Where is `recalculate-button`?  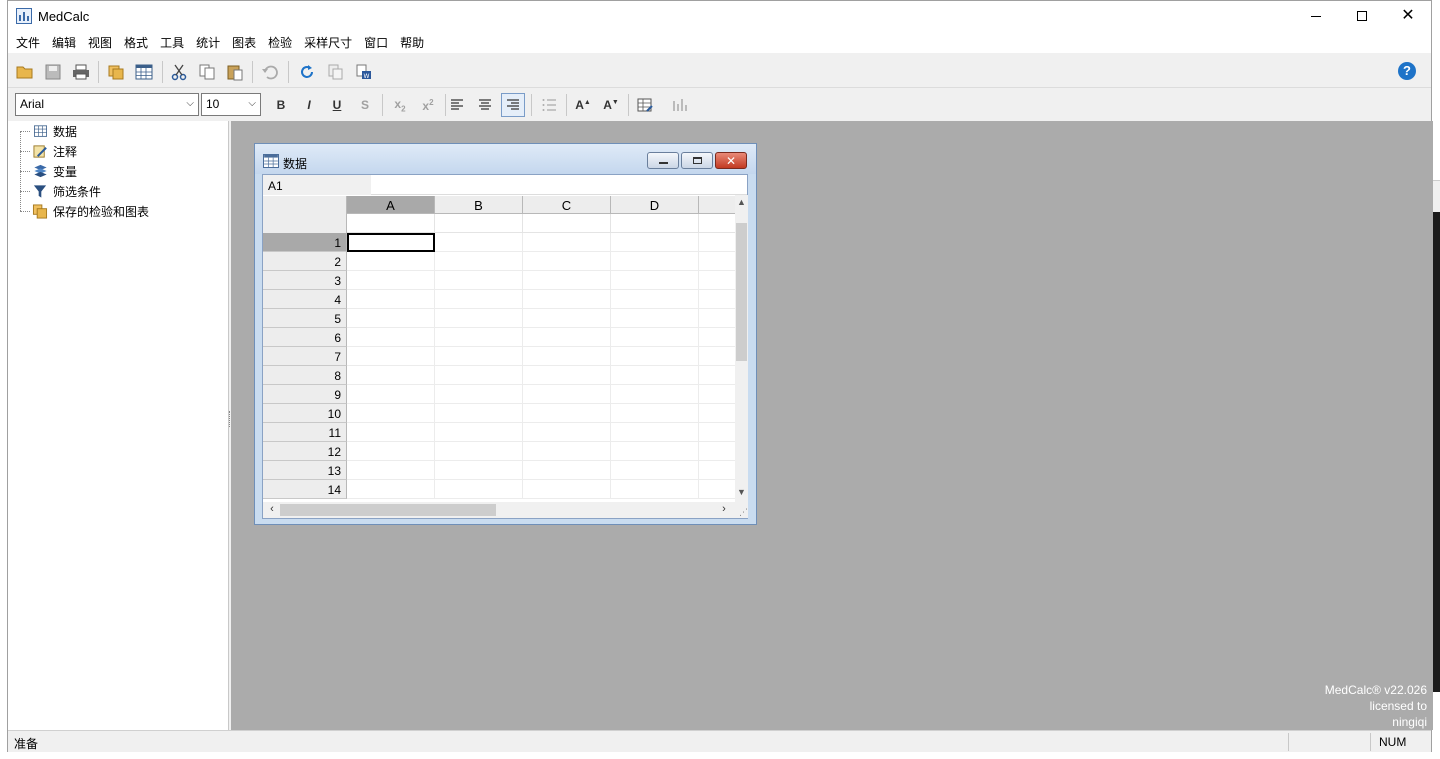
recalculate-button is located at coordinates (307, 72).